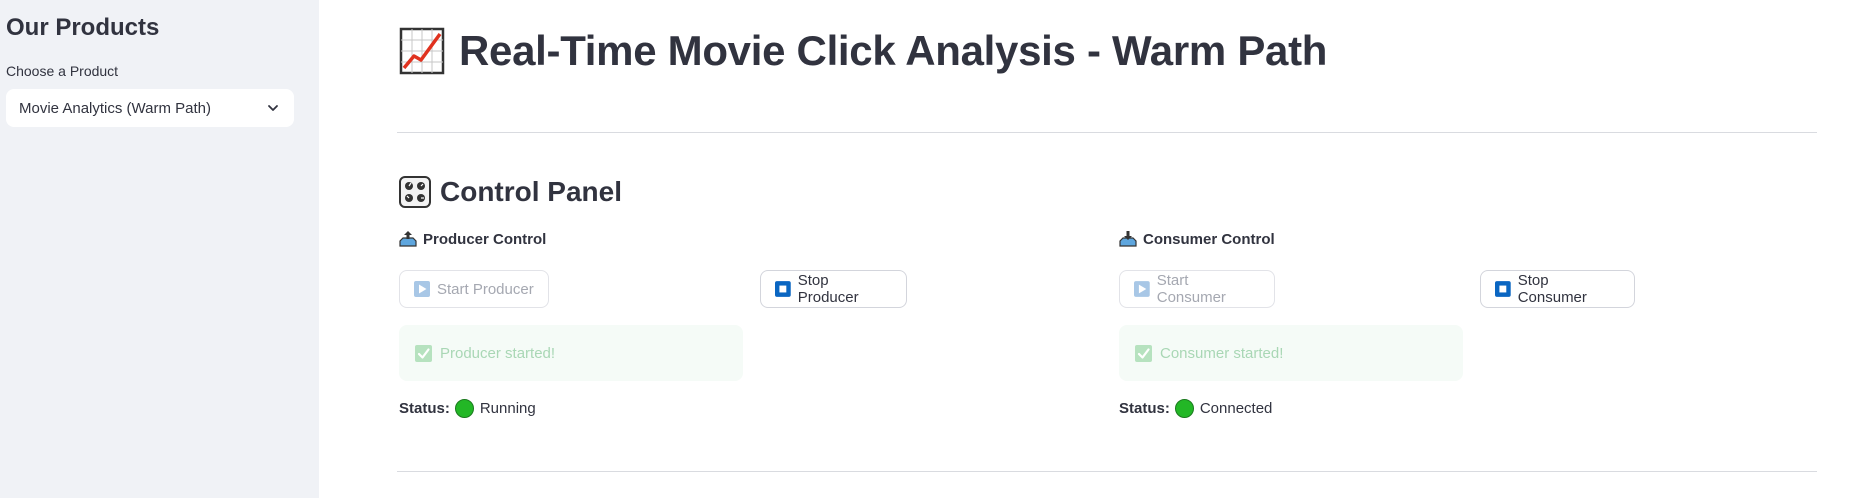 The image size is (1854, 498). Describe the element at coordinates (422, 51) in the screenshot. I see `chart-increasing-icon` at that location.